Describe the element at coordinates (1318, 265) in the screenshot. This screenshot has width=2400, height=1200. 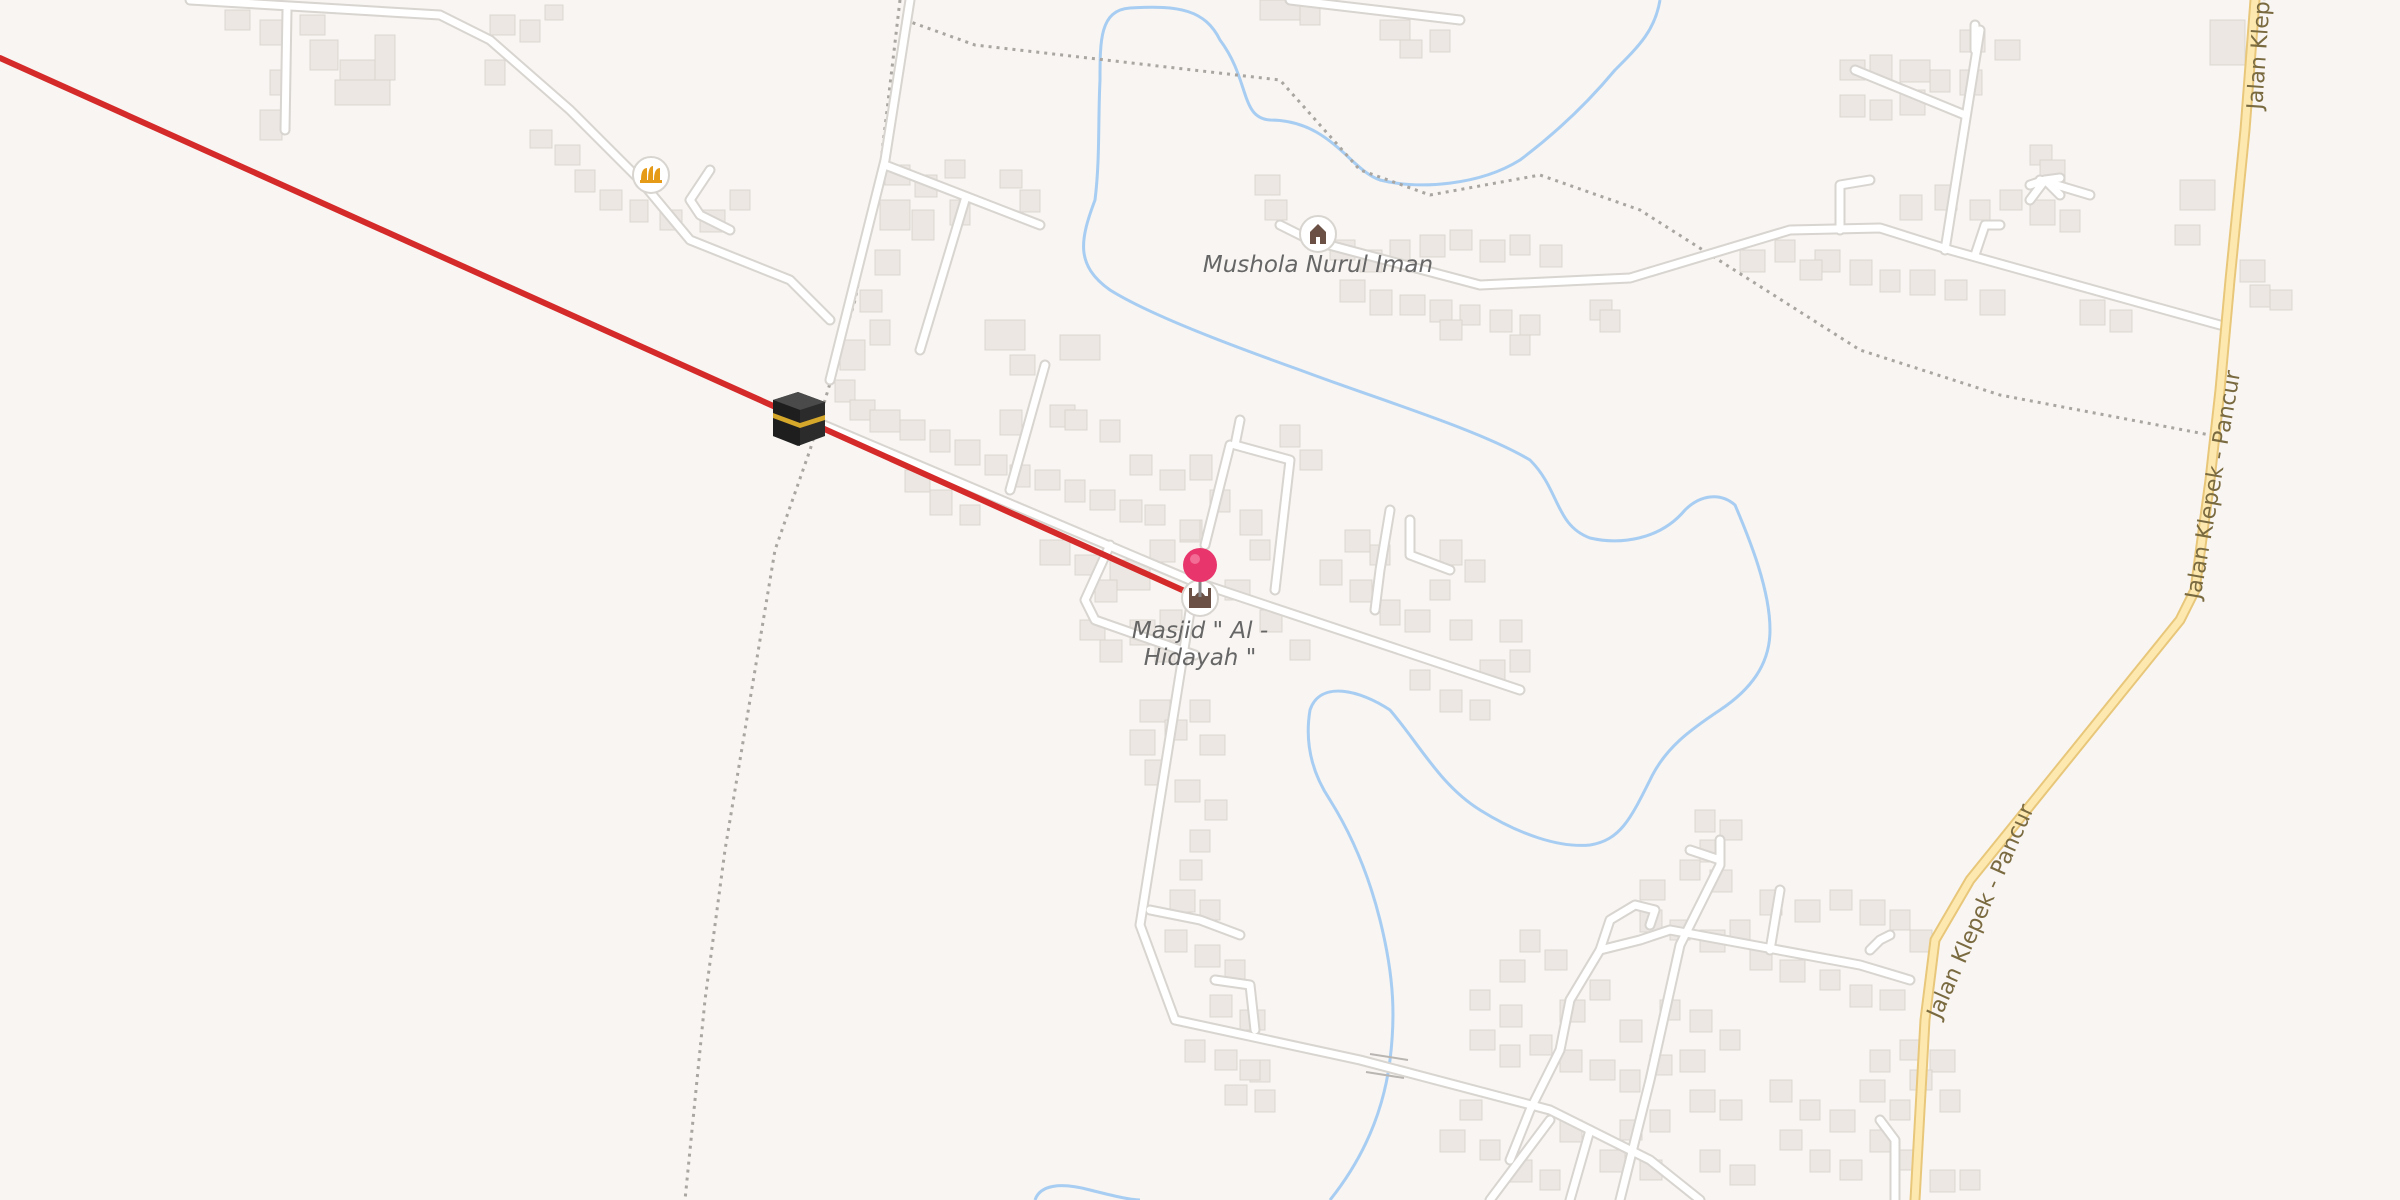
I see `mushola-label: Mushola Nurul Iman` at that location.